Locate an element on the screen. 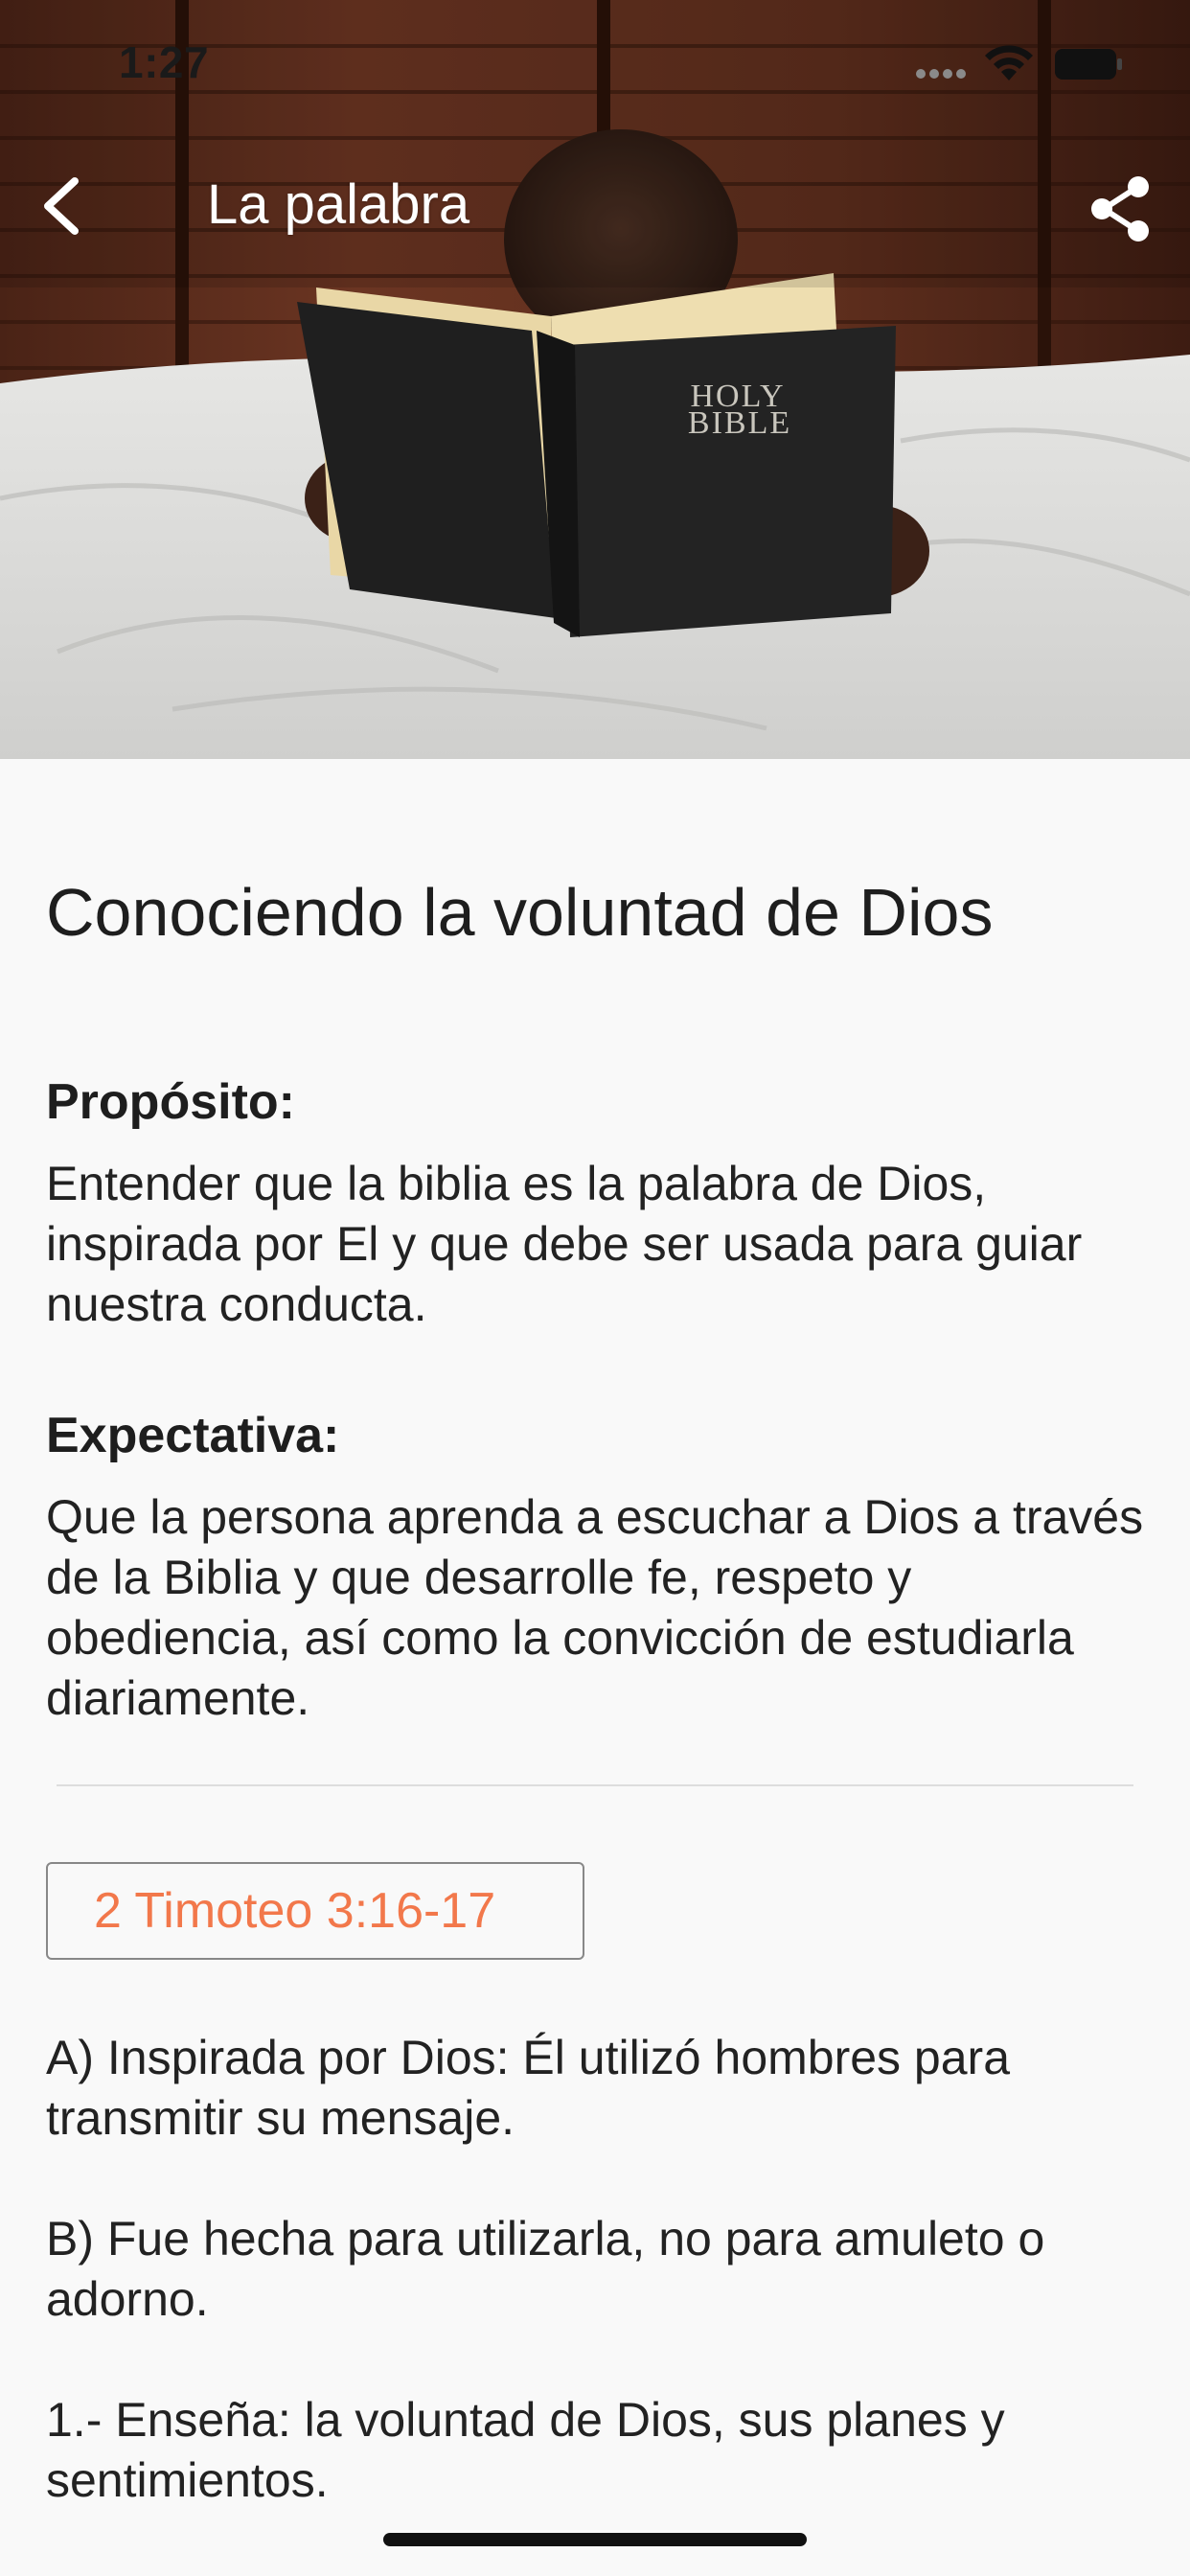 Image resolution: width=1190 pixels, height=2576 pixels. share-icon is located at coordinates (1120, 209).